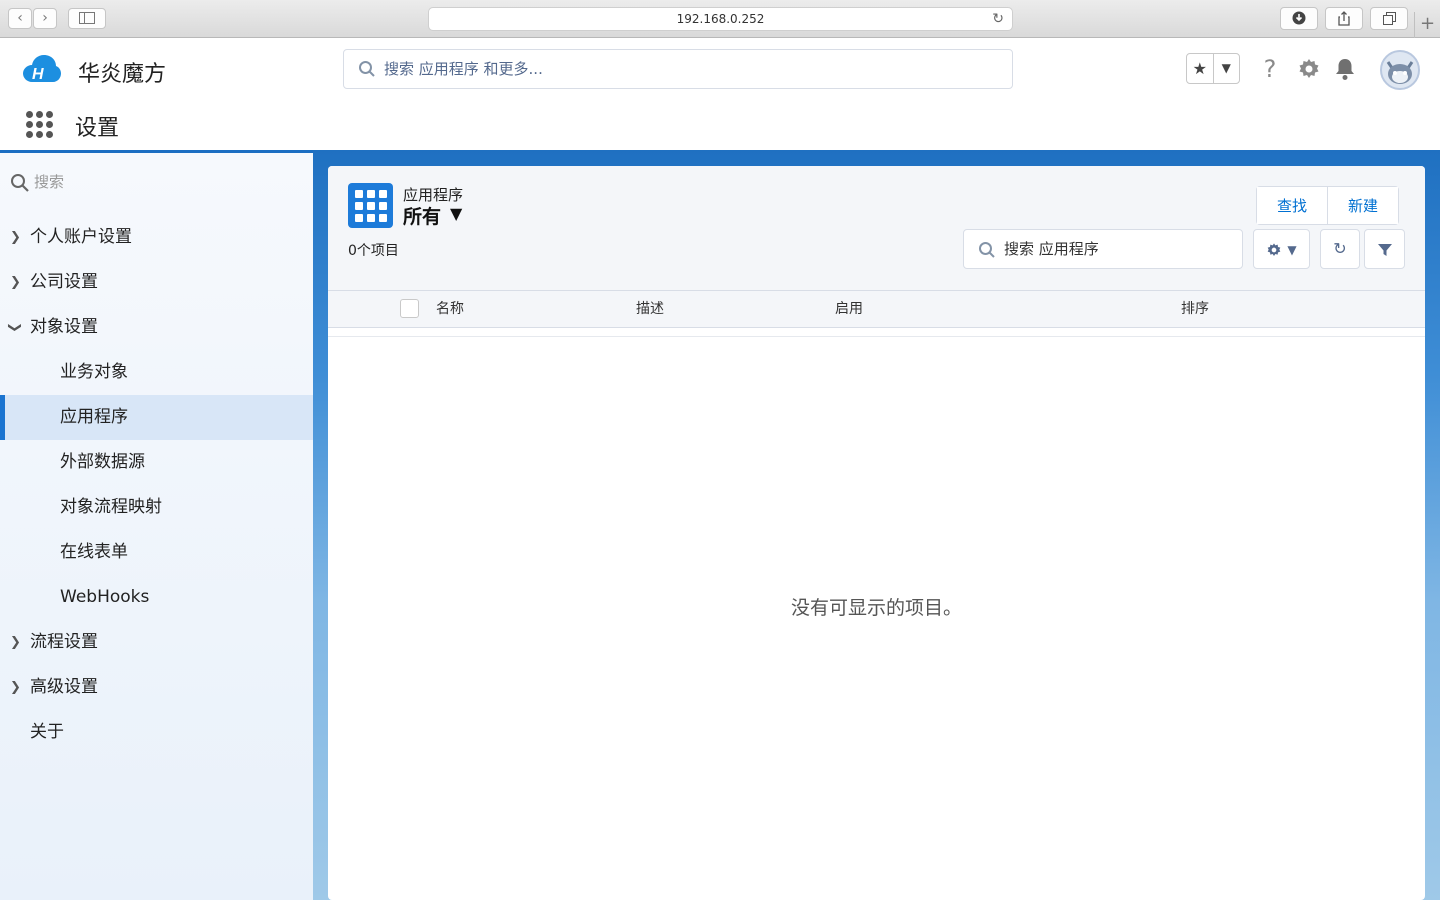  What do you see at coordinates (156, 282) in the screenshot?
I see `sidebar-item-company-settings: ❯ 公司设置` at bounding box center [156, 282].